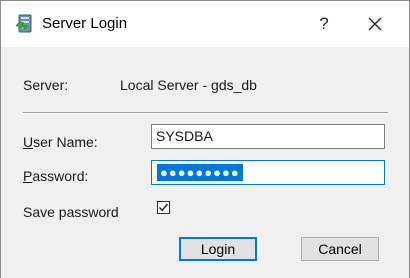  I want to click on save-password-label: Save password, so click(71, 212).